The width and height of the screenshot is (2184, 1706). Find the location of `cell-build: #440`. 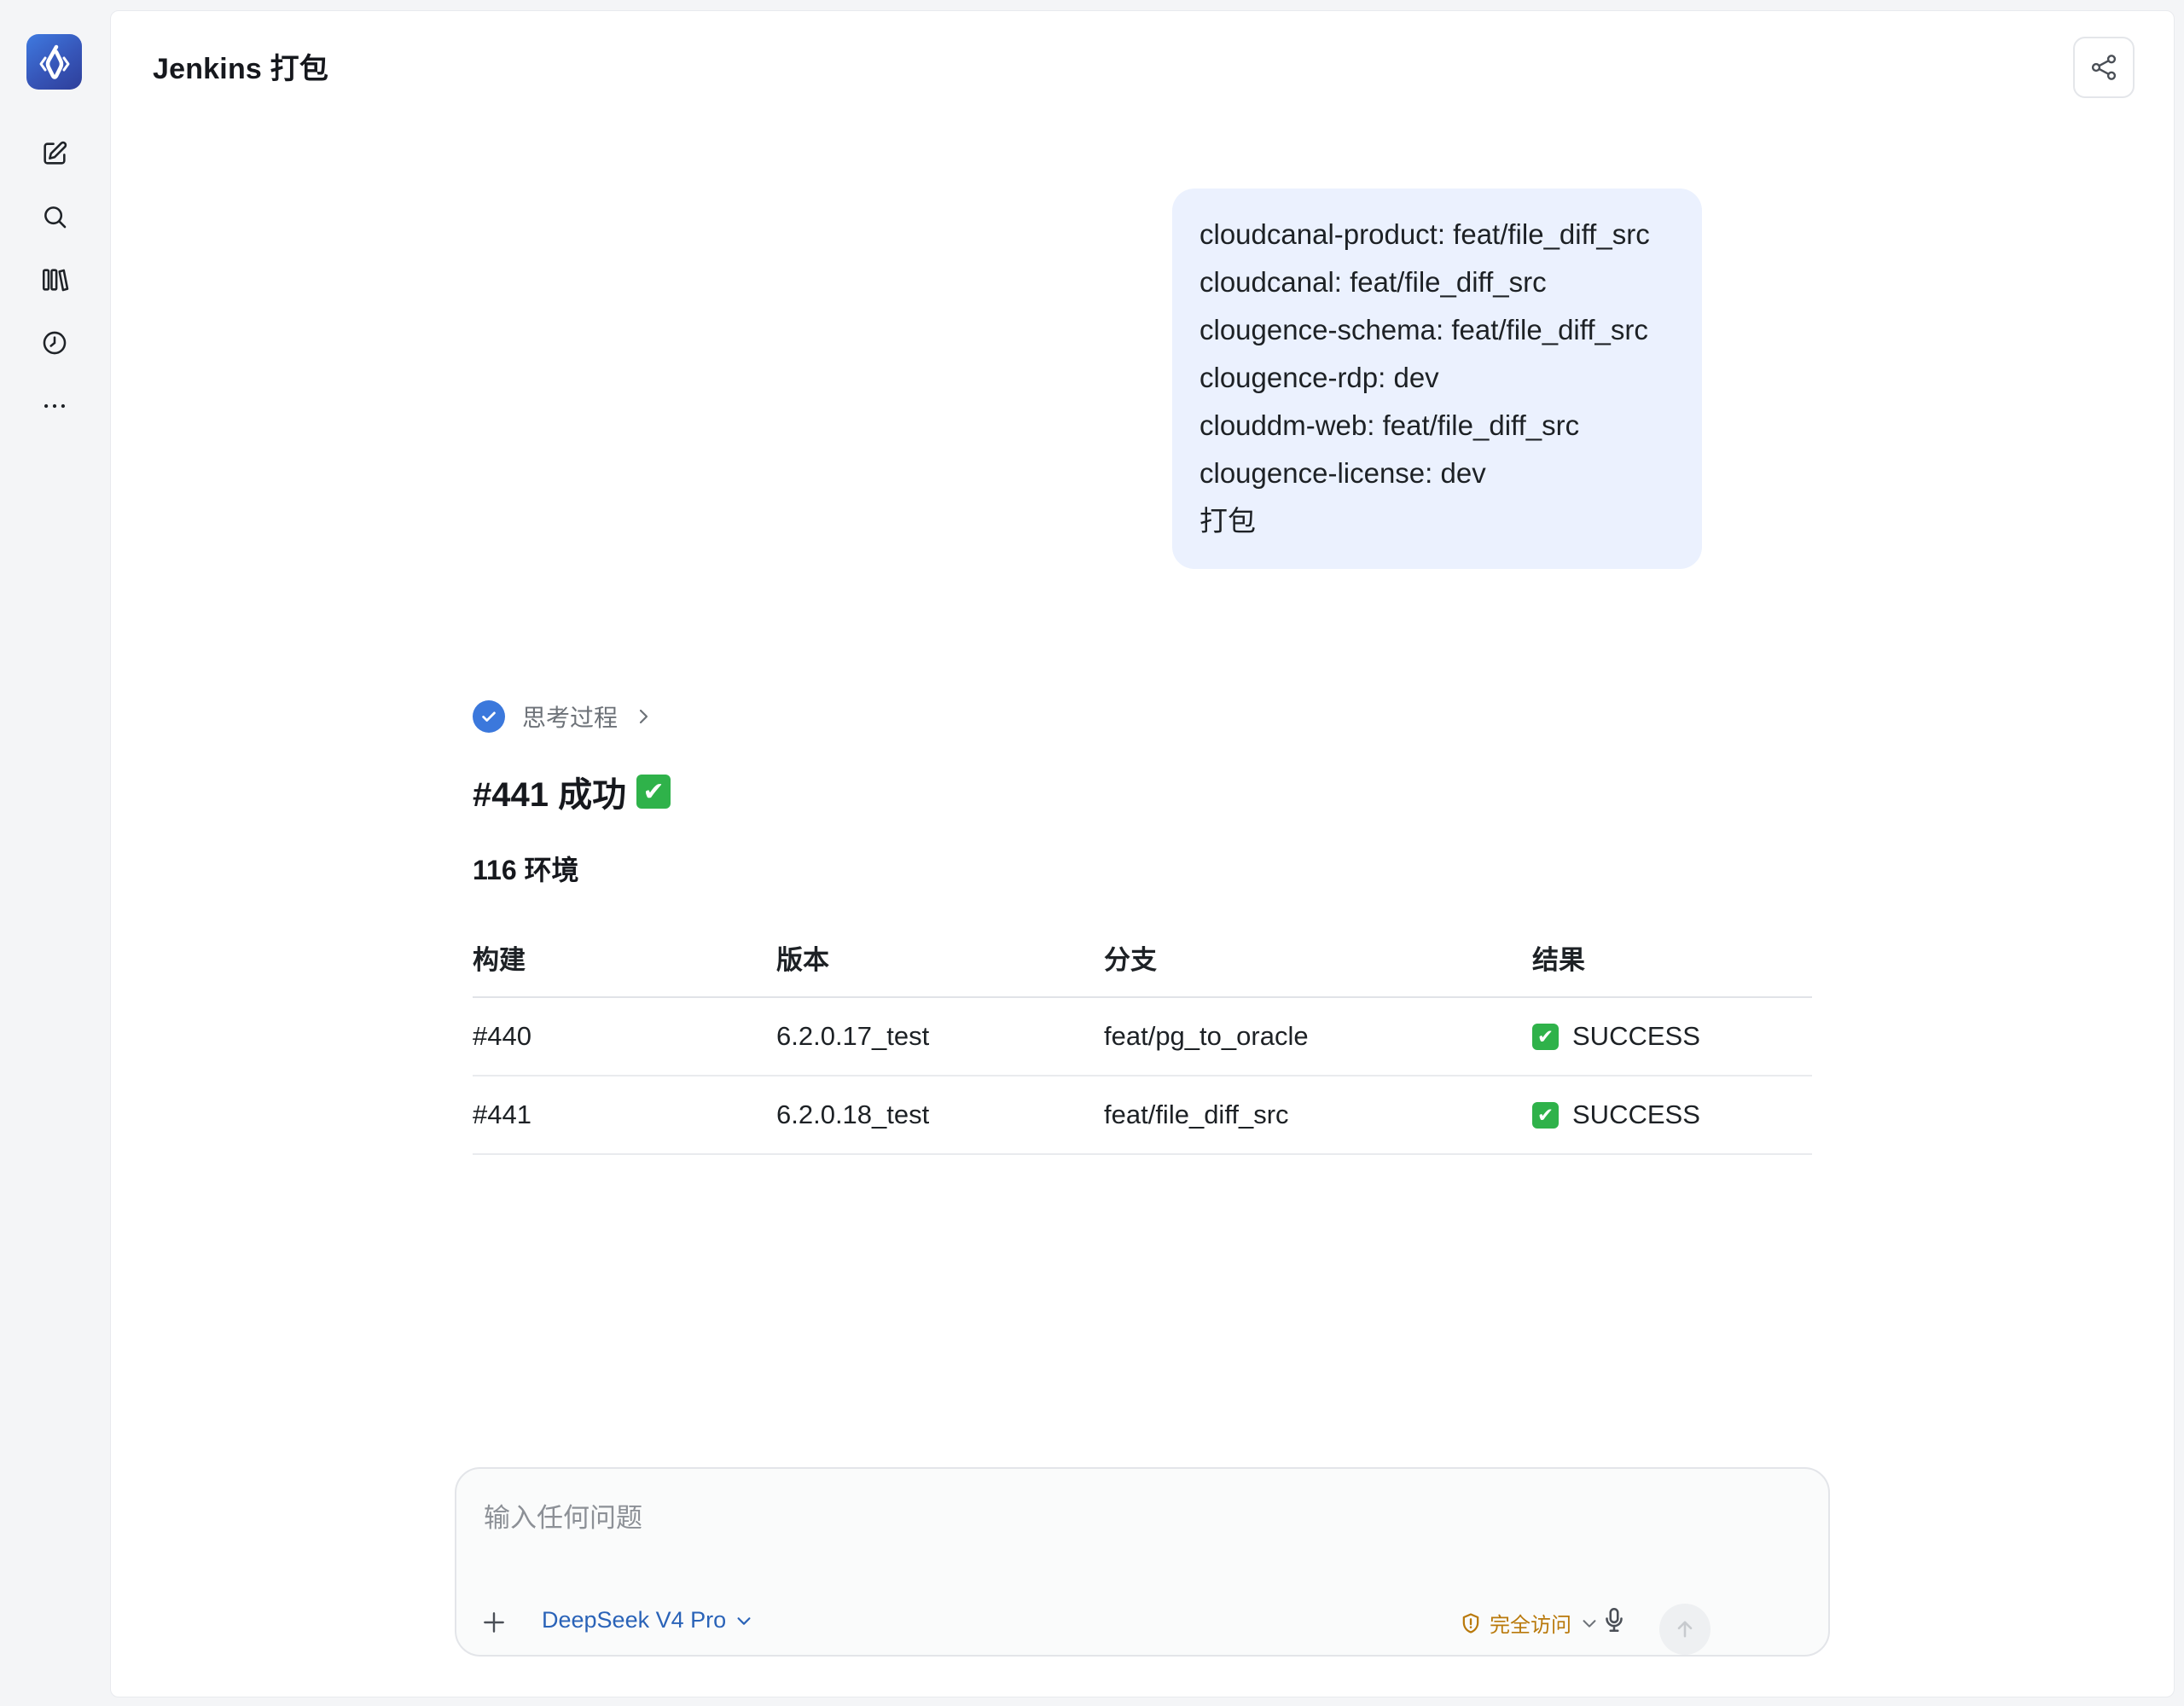

cell-build: #440 is located at coordinates (624, 1037).